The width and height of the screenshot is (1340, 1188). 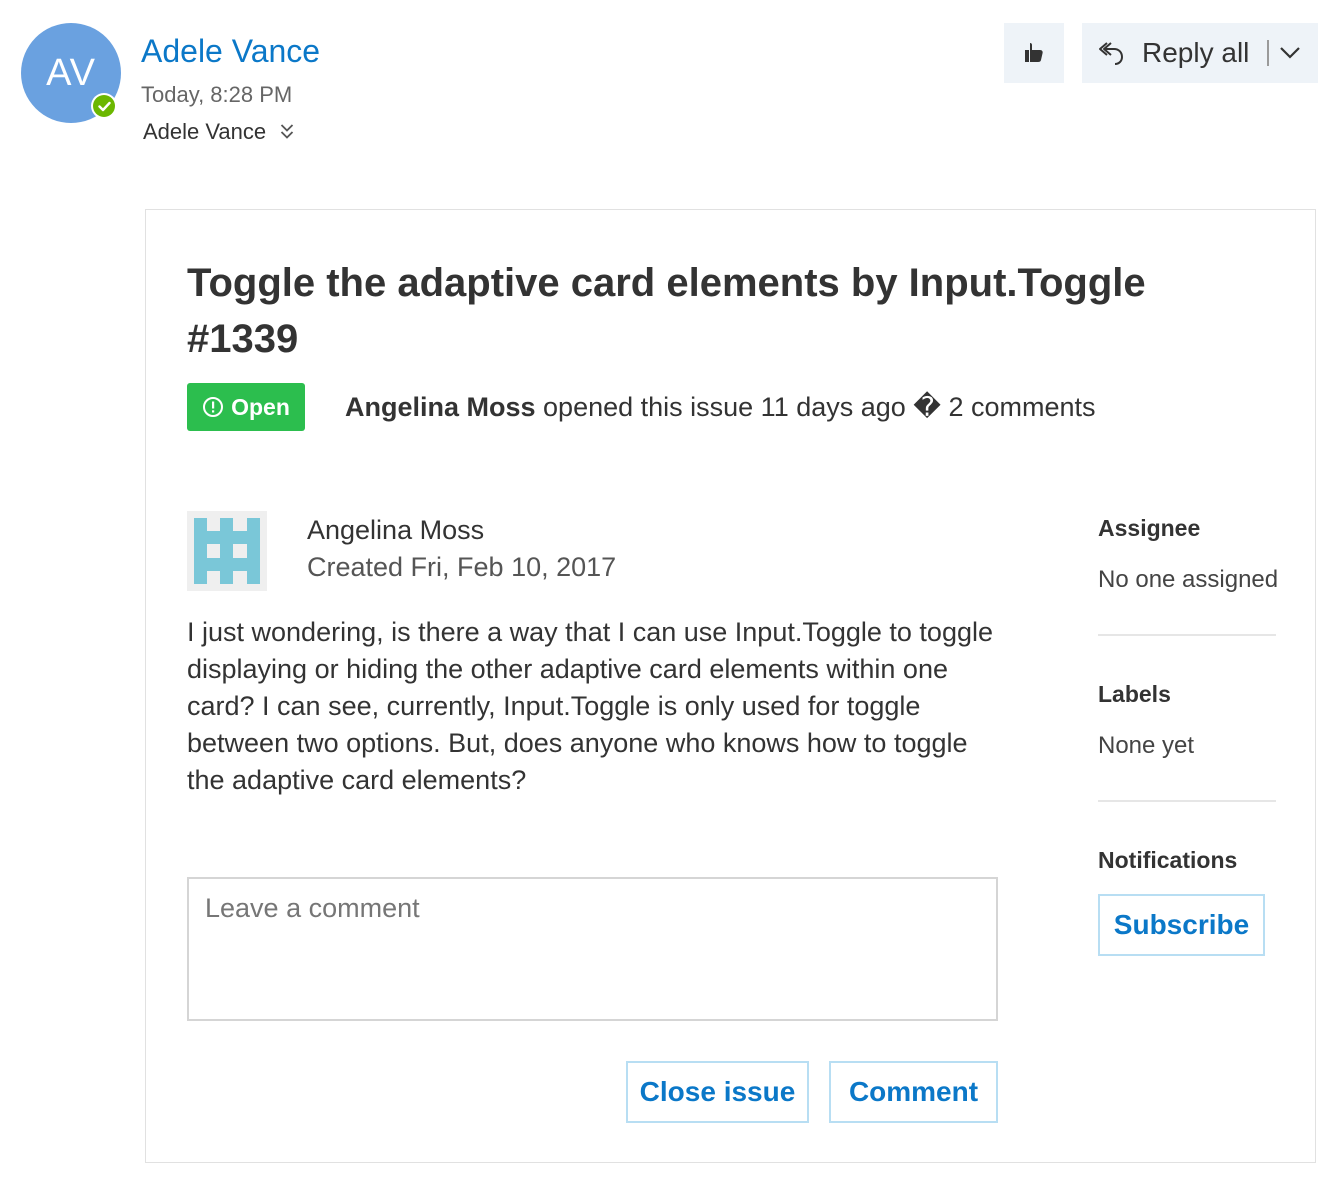 What do you see at coordinates (462, 567) in the screenshot?
I see `comment-created-date: Created Fri, Feb 10, 2017` at bounding box center [462, 567].